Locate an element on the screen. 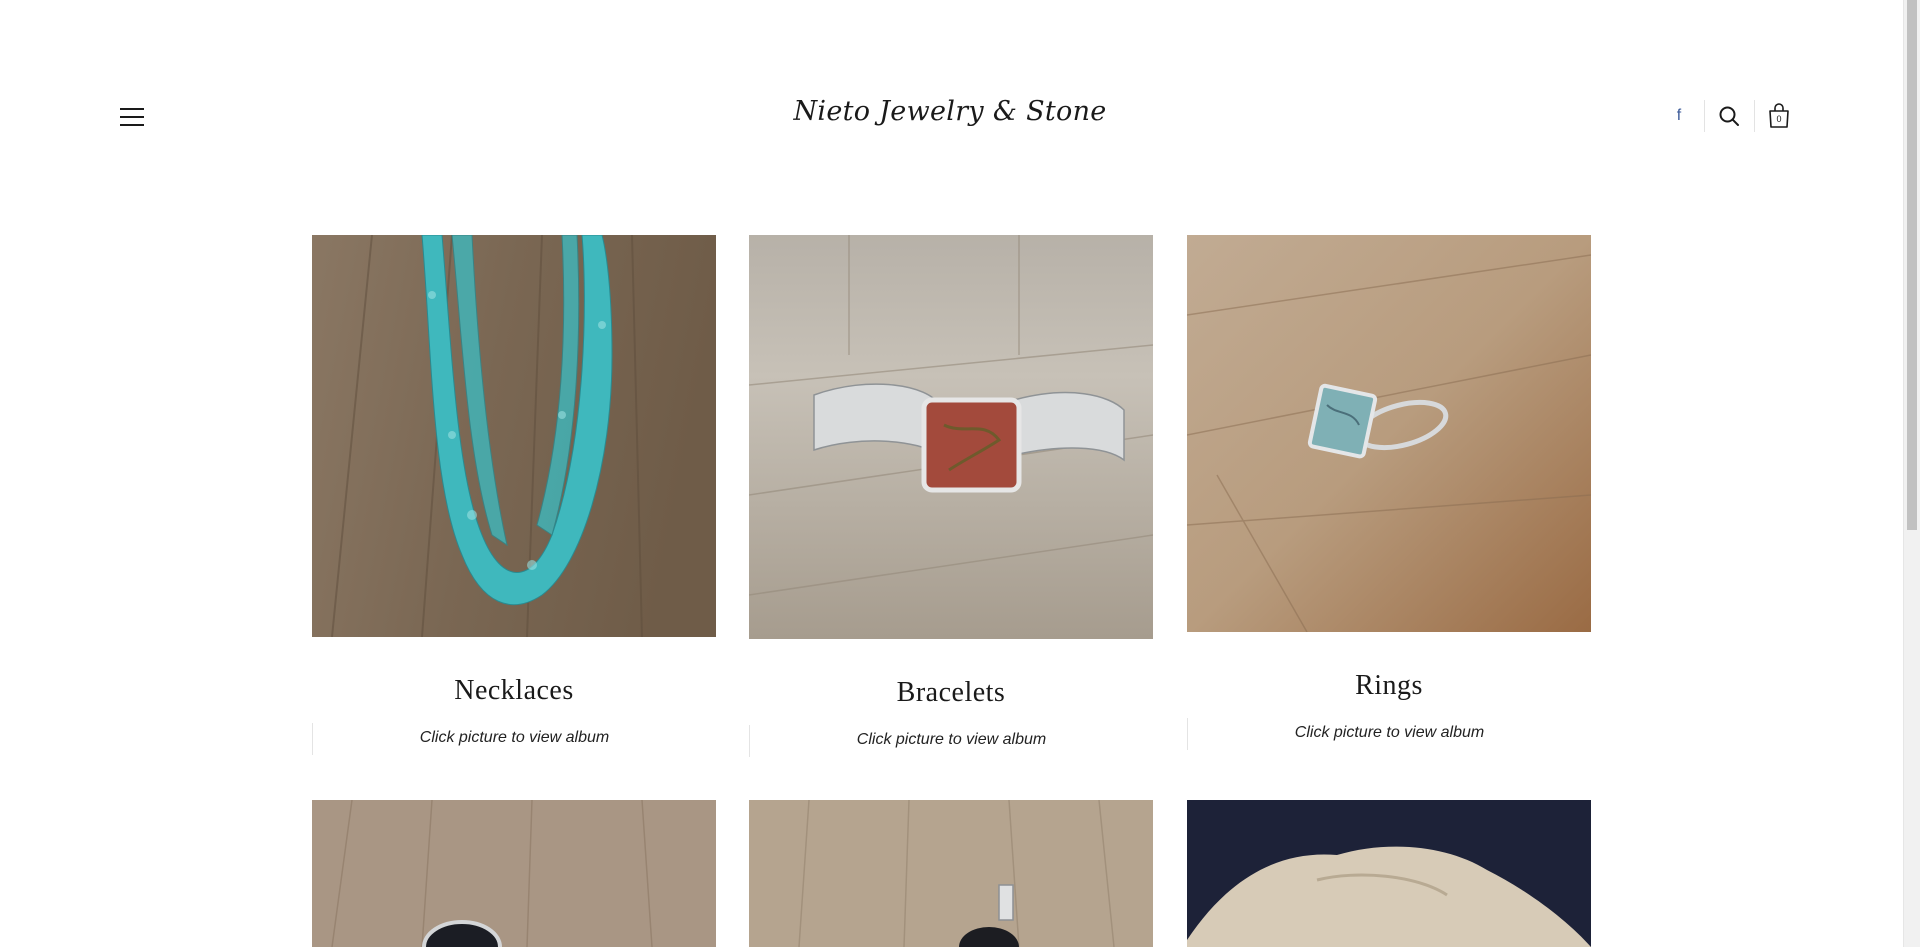 The image size is (1920, 947). cart-count: 0 is located at coordinates (1779, 119).